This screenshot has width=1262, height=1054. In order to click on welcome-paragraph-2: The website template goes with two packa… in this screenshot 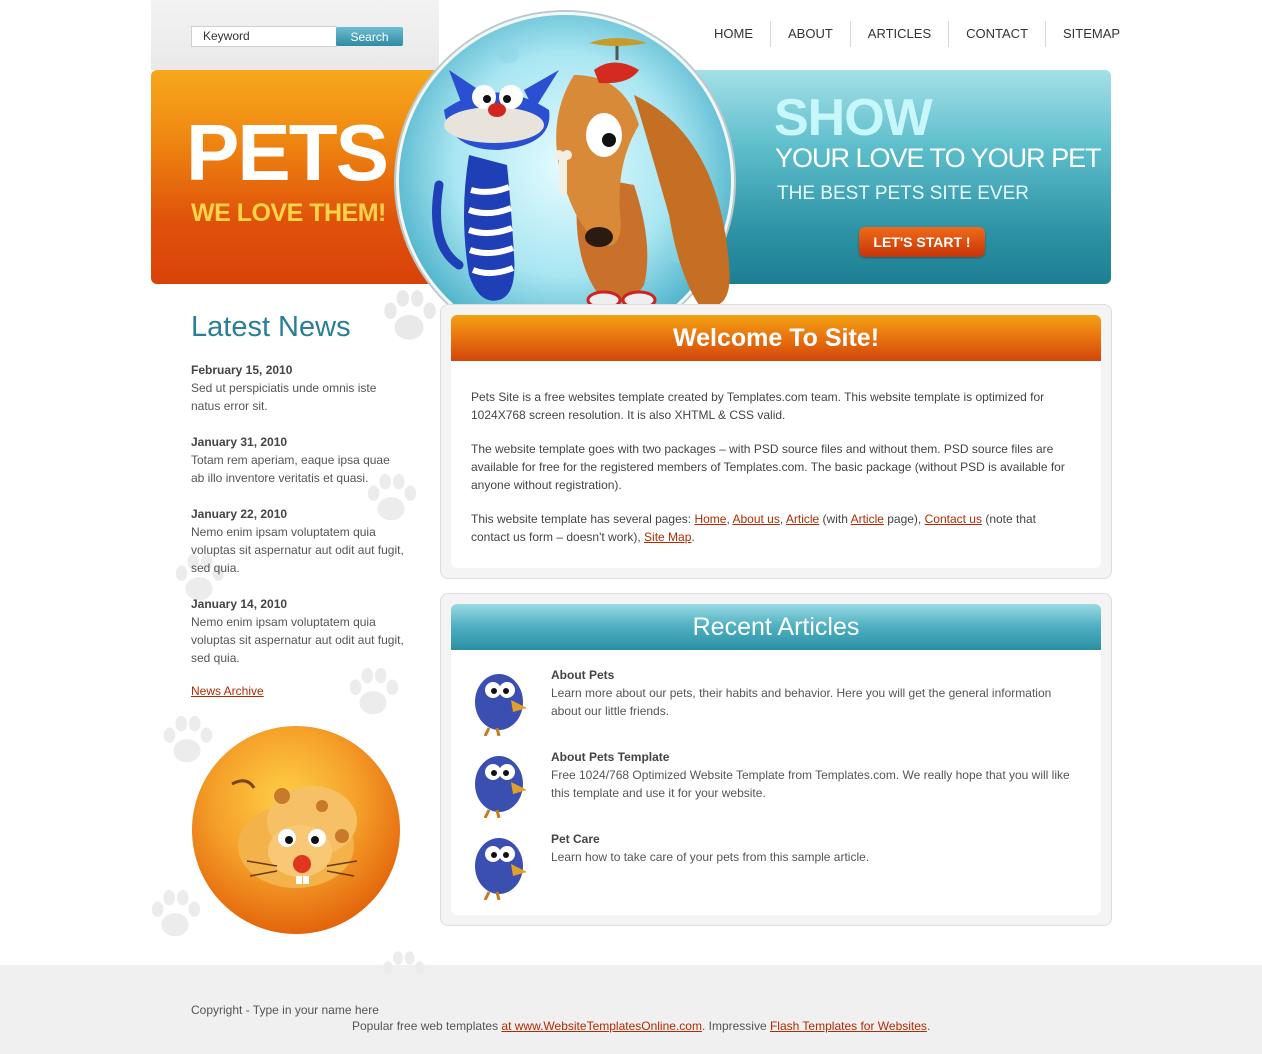, I will do `click(768, 467)`.